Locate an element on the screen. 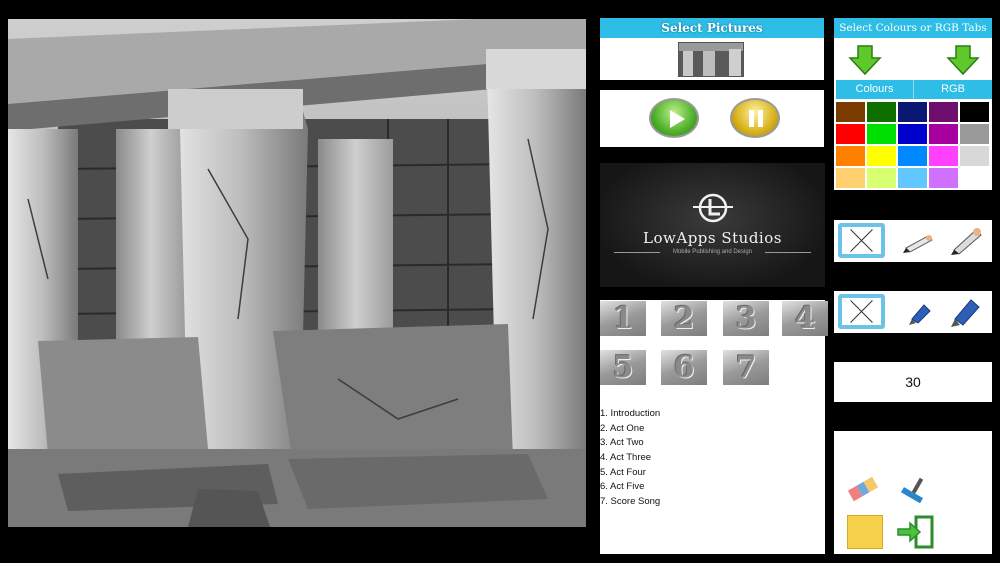  chapter-item: 5. Act Four is located at coordinates (630, 473).